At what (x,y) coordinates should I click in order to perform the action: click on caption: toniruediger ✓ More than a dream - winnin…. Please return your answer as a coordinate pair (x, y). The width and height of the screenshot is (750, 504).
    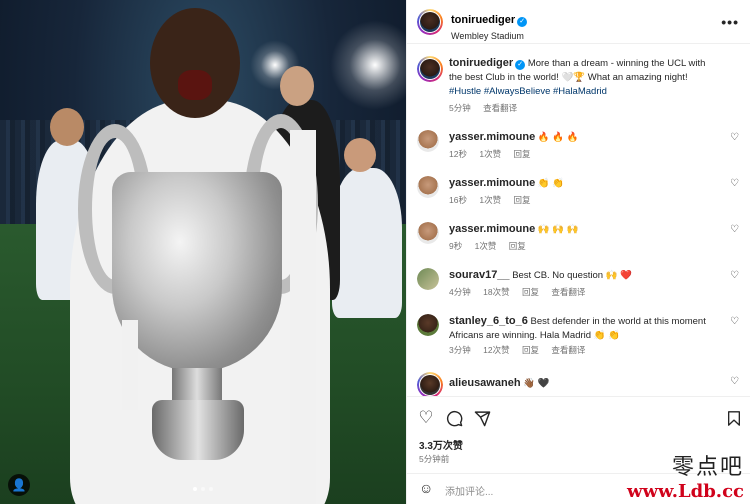
    Looking at the image, I should click on (579, 93).